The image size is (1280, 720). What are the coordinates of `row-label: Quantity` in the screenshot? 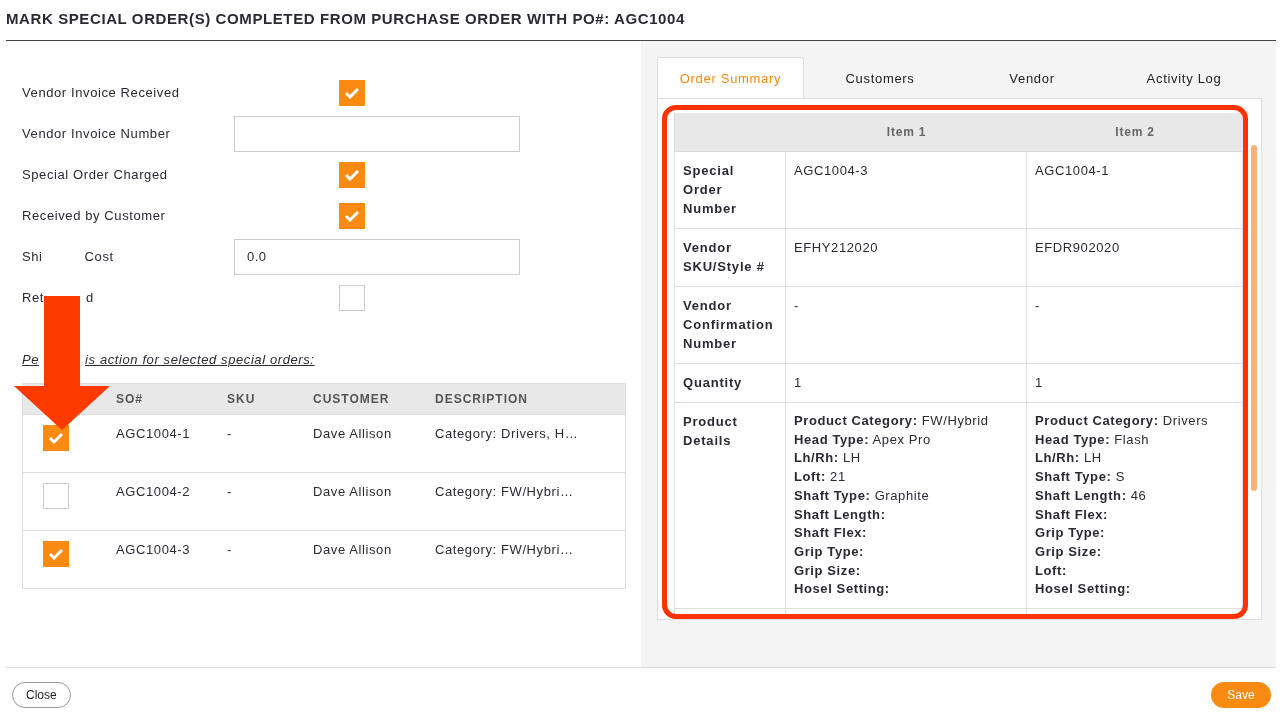 It's located at (730, 382).